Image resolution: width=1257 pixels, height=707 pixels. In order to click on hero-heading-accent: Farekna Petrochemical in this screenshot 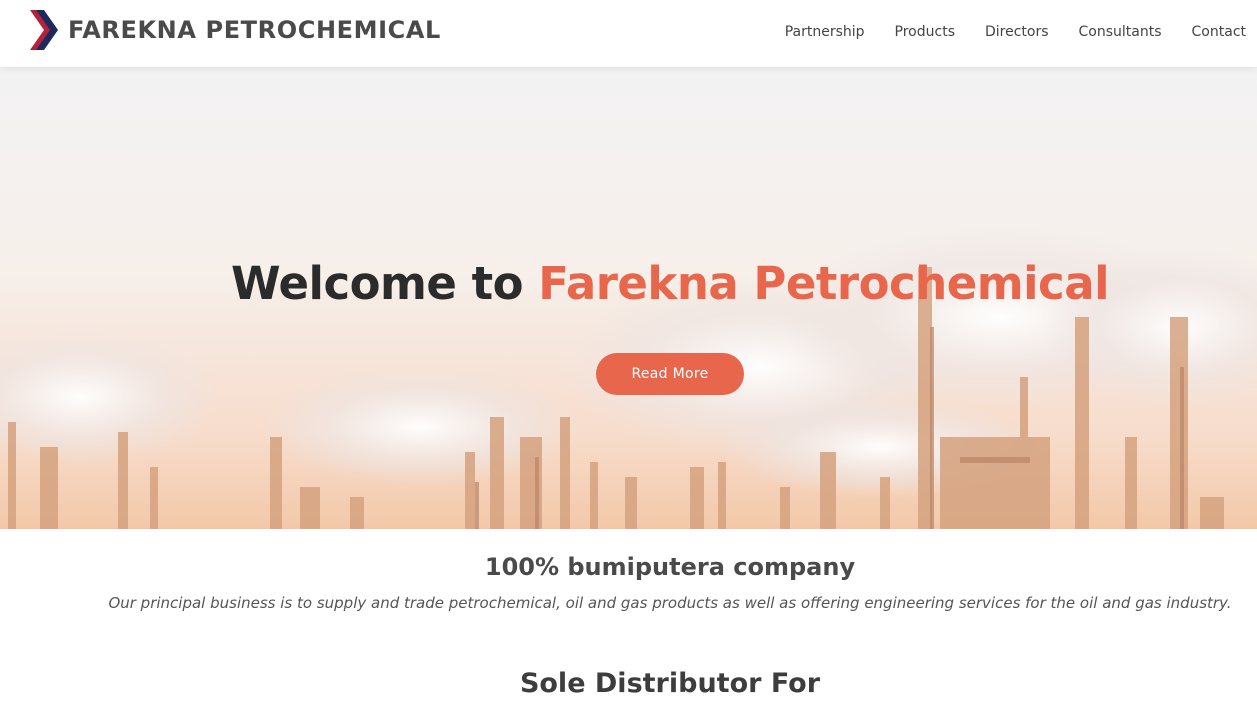, I will do `click(824, 283)`.